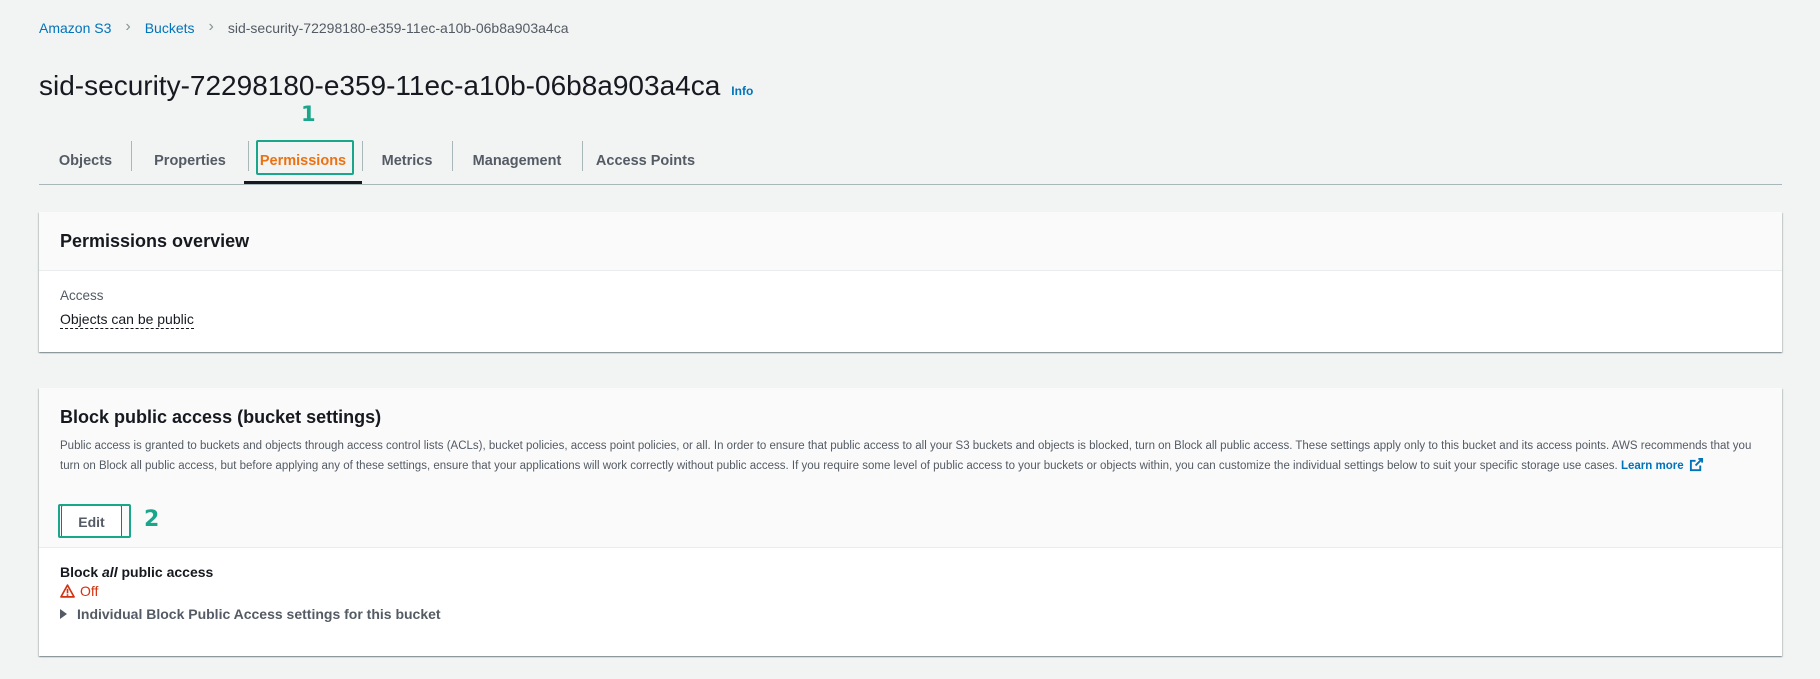  What do you see at coordinates (645, 160) in the screenshot?
I see `tab-access-points: Access Points` at bounding box center [645, 160].